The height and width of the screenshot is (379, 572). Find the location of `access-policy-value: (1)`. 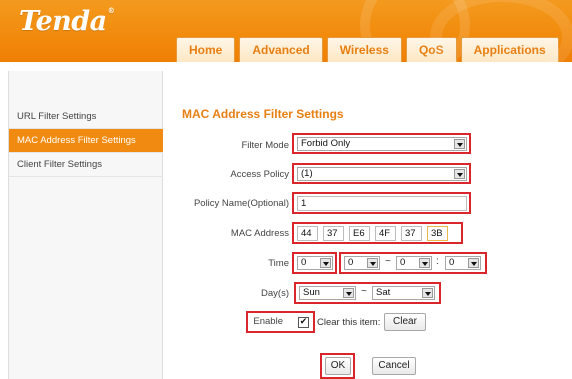

access-policy-value: (1) is located at coordinates (307, 173).